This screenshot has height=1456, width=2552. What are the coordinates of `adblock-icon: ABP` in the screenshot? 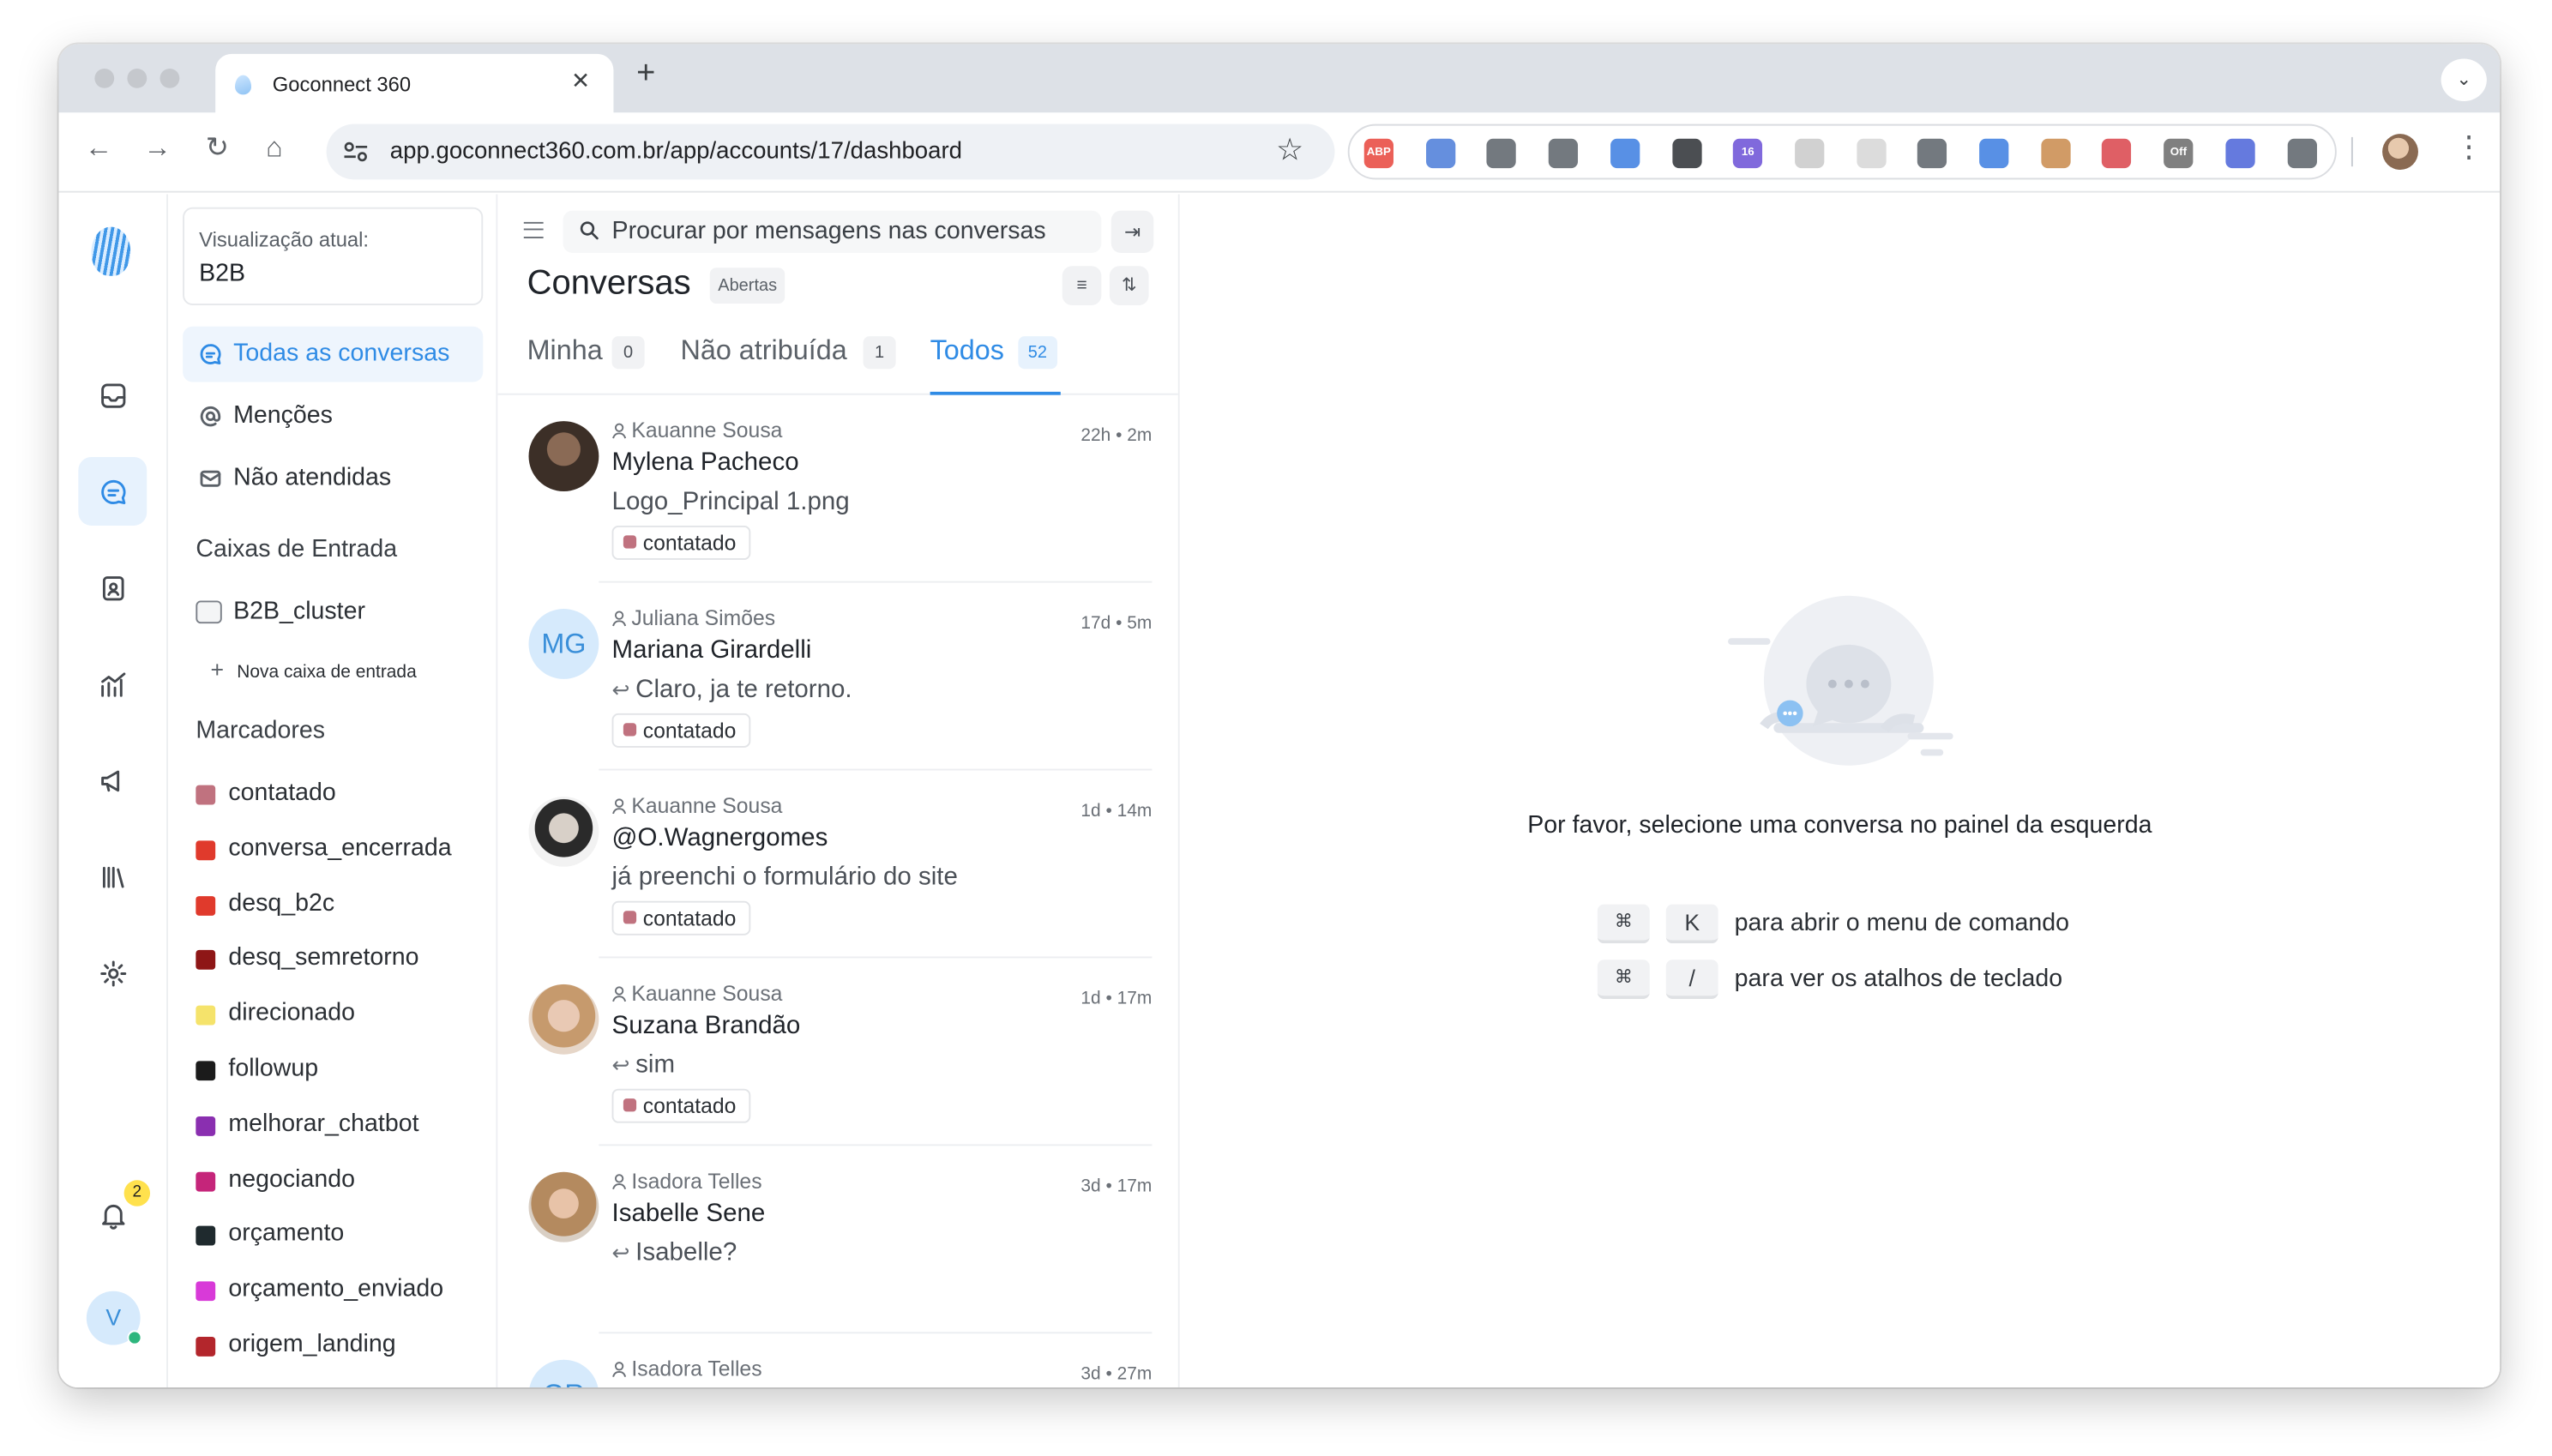 It's located at (1378, 153).